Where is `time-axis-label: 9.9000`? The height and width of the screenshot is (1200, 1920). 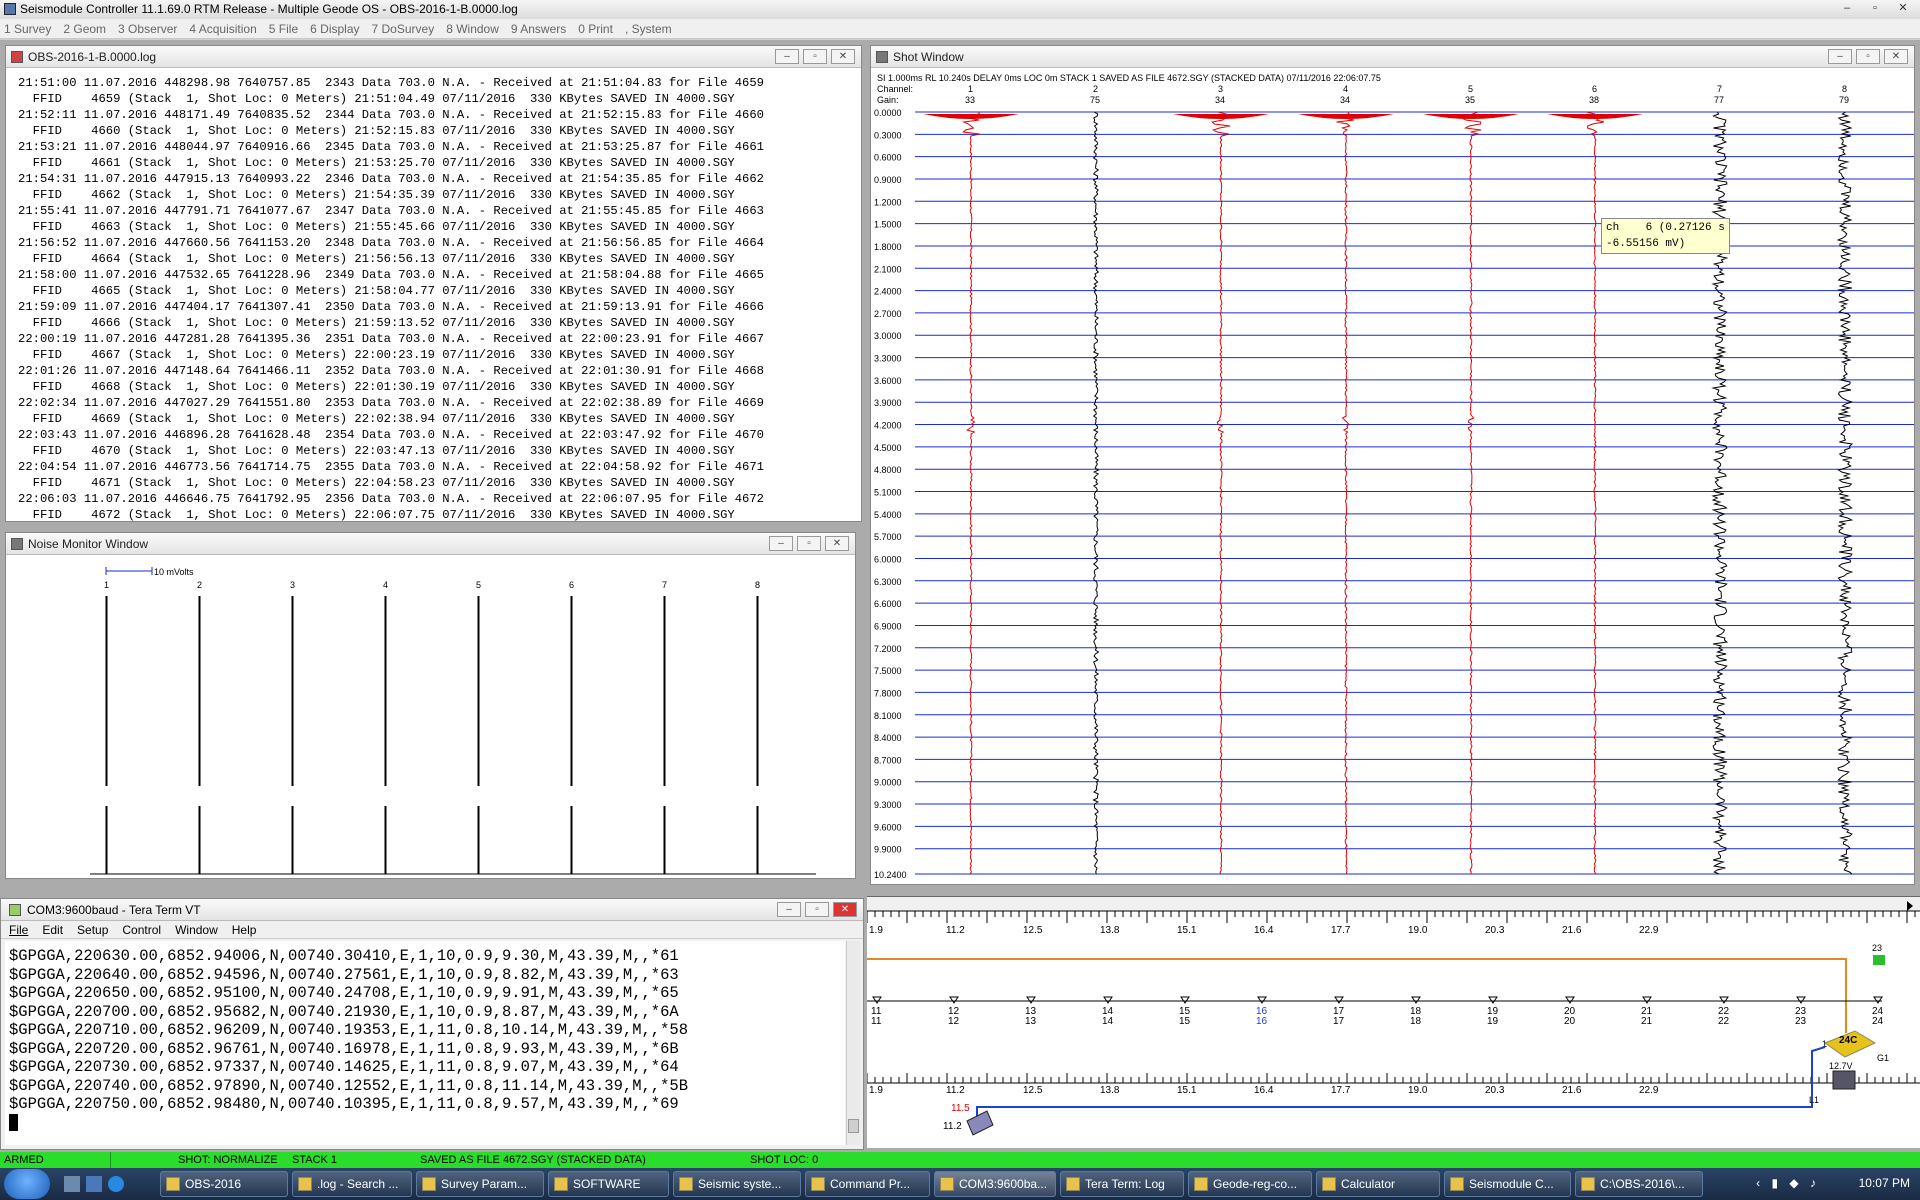 time-axis-label: 9.9000 is located at coordinates (888, 850).